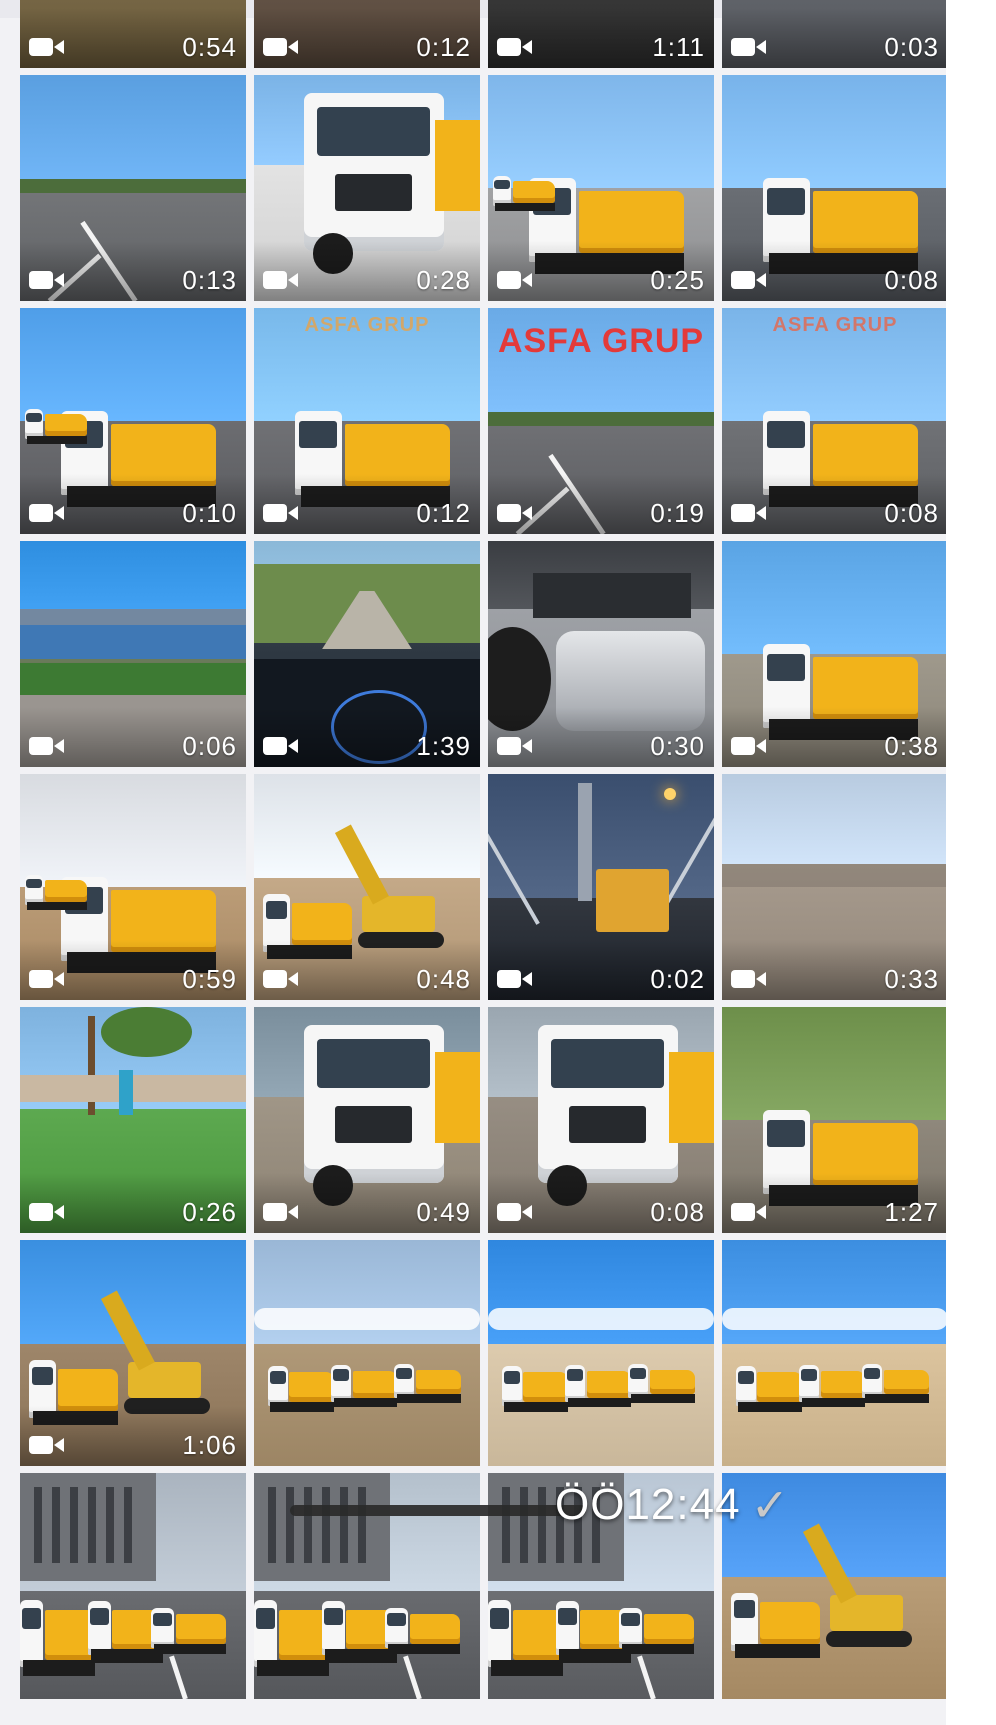 This screenshot has height=1725, width=996. What do you see at coordinates (443, 279) in the screenshot?
I see `video-duration: 0:28` at bounding box center [443, 279].